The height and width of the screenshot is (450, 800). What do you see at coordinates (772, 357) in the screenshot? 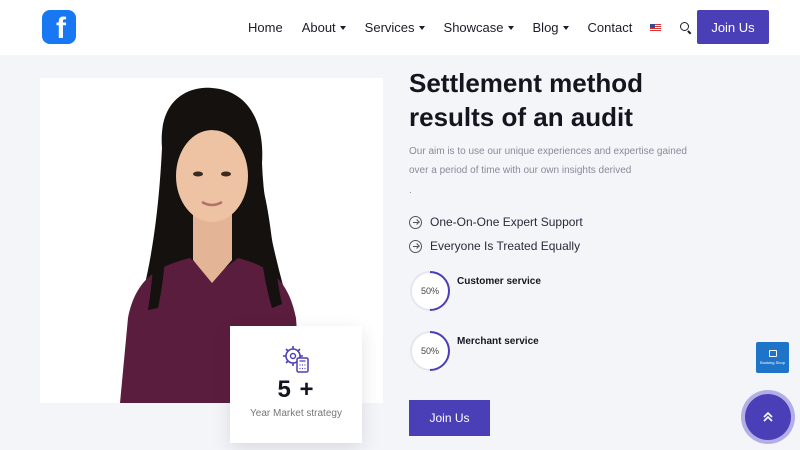
I see `booking-shop-widget: Booking Shop` at bounding box center [772, 357].